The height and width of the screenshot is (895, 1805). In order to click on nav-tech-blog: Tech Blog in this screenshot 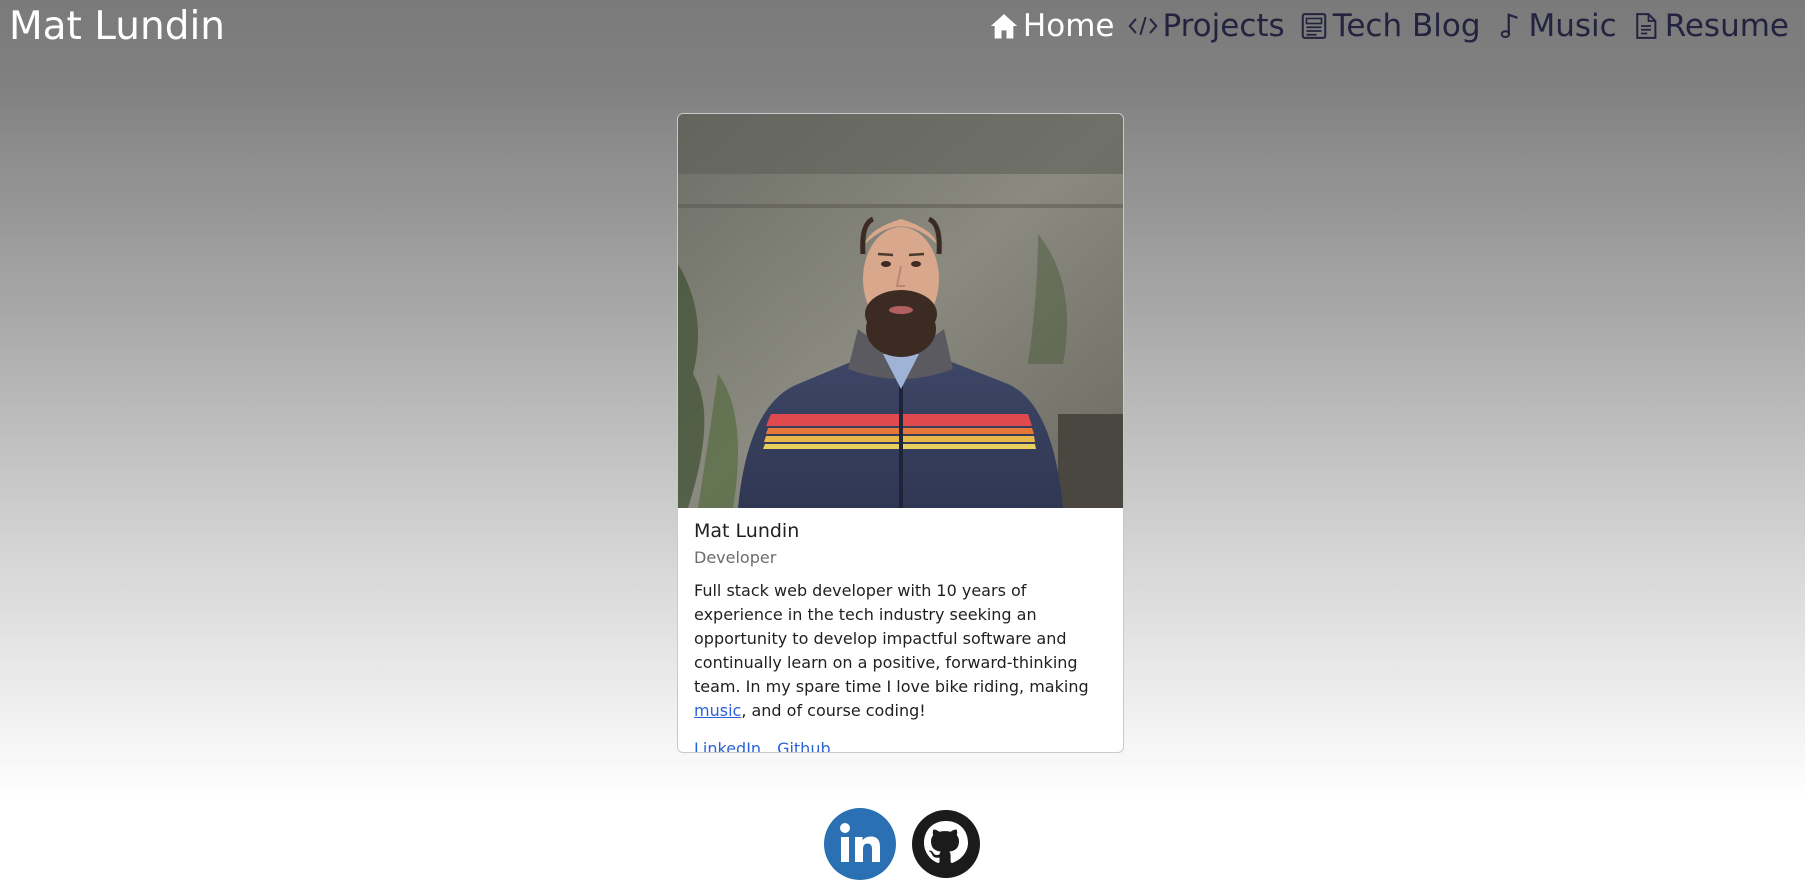, I will do `click(1390, 26)`.